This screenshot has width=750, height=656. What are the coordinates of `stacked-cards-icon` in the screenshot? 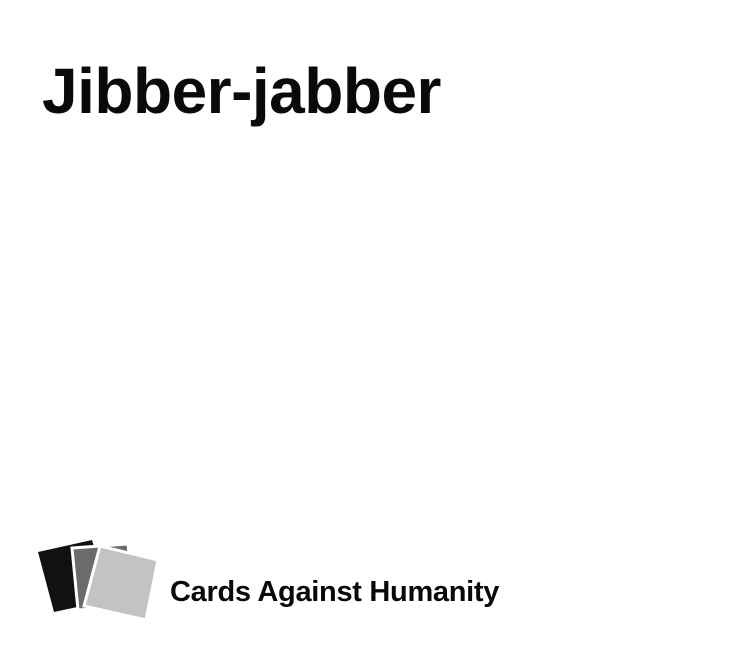 It's located at (99, 581).